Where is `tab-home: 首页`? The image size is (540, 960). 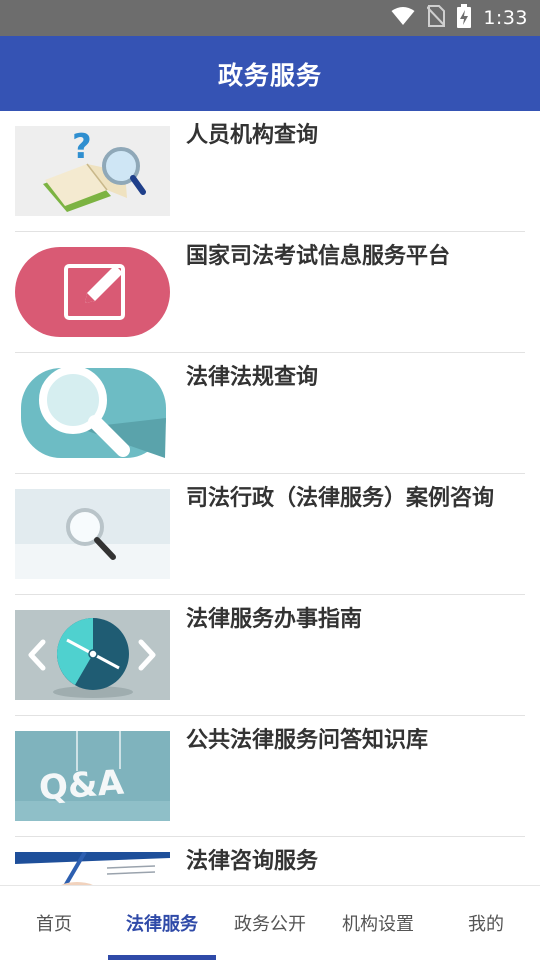 tab-home: 首页 is located at coordinates (54, 923).